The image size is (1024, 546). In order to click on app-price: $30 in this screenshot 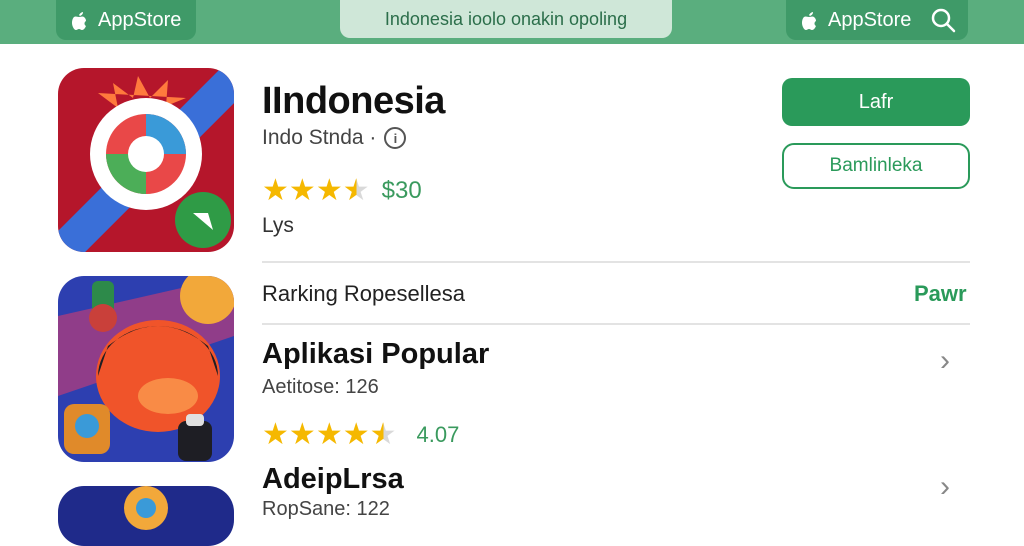, I will do `click(401, 190)`.